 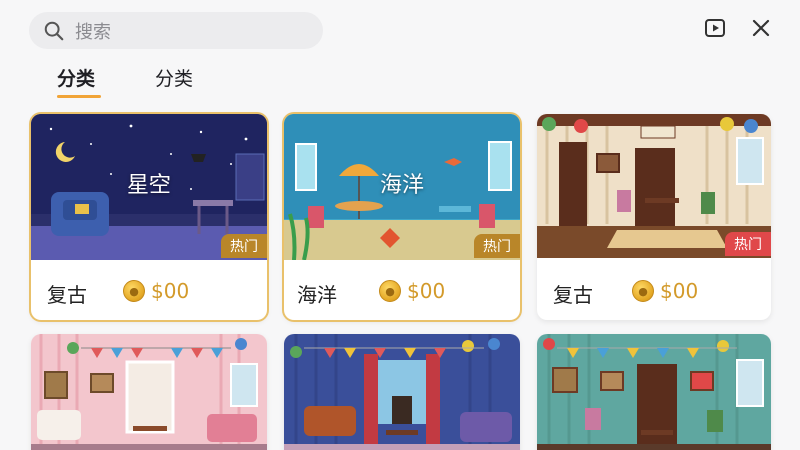 I want to click on theme-card-blue-room, so click(x=402, y=392).